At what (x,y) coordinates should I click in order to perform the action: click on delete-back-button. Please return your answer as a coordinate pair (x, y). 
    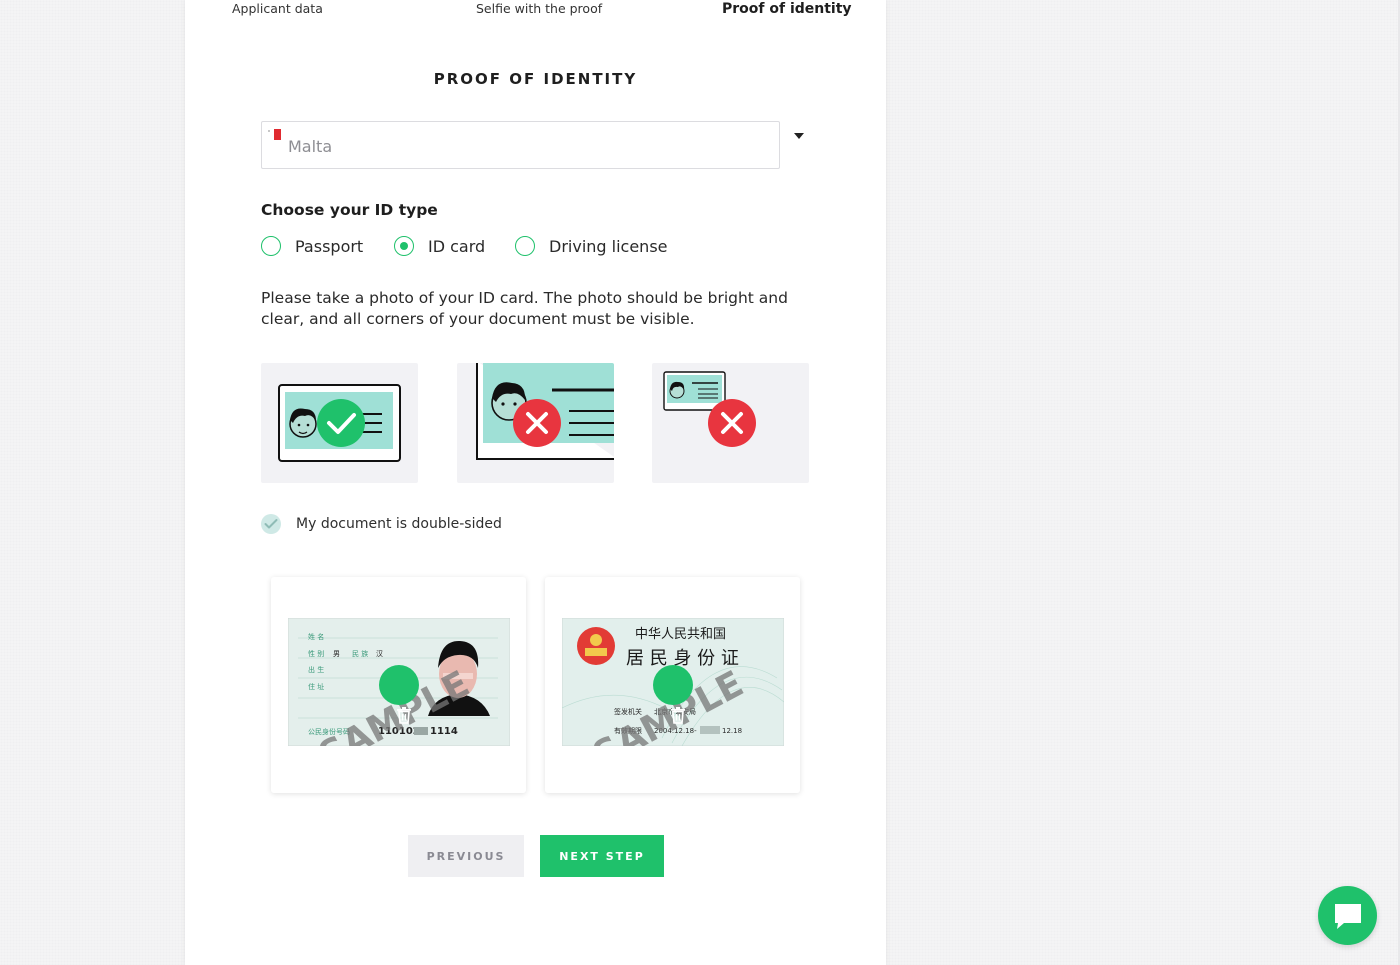
    Looking at the image, I should click on (673, 694).